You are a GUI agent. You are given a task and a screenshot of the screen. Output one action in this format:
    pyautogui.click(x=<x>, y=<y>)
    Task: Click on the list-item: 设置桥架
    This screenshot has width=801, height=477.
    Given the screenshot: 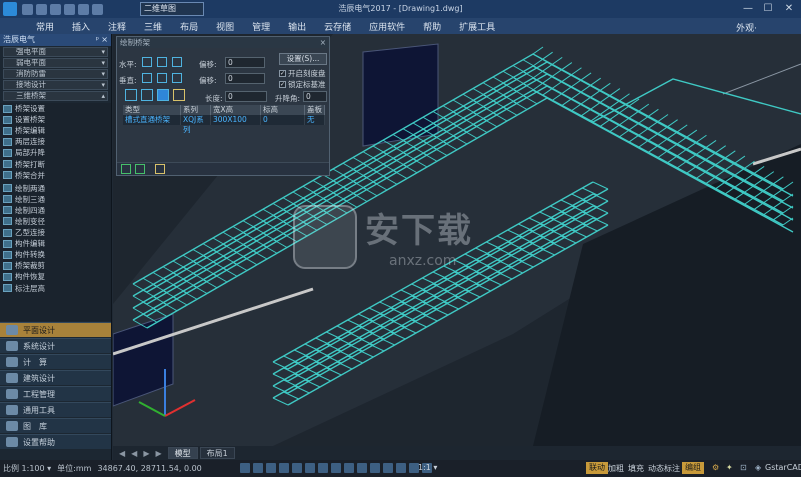 What is the action you would take?
    pyautogui.click(x=55, y=119)
    